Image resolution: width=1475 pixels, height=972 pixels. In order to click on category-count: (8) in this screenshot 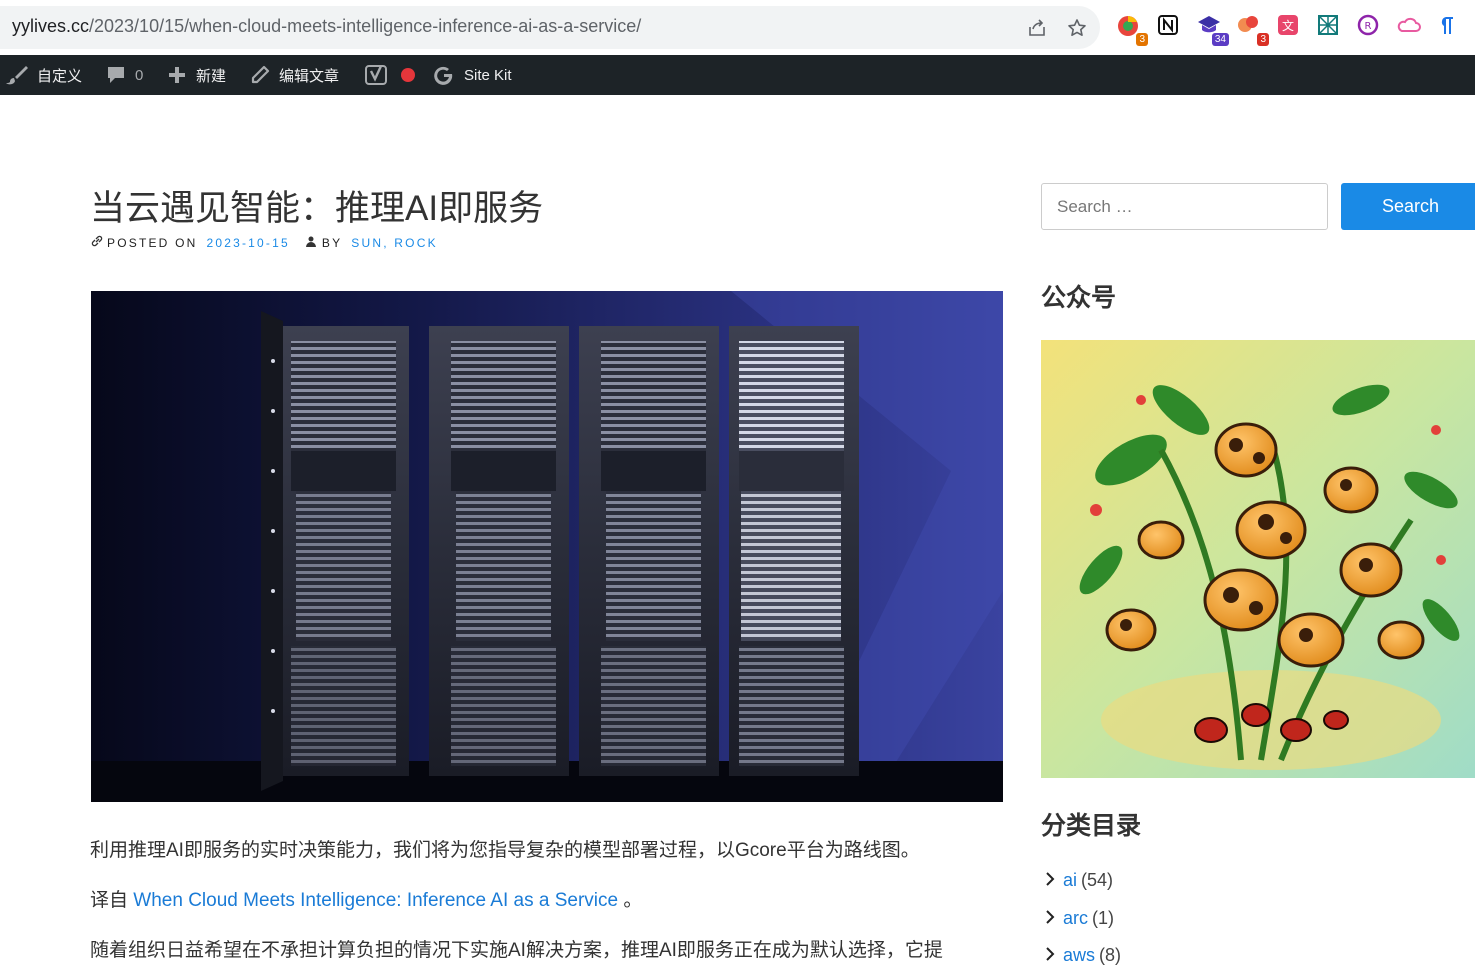, I will do `click(1110, 955)`.